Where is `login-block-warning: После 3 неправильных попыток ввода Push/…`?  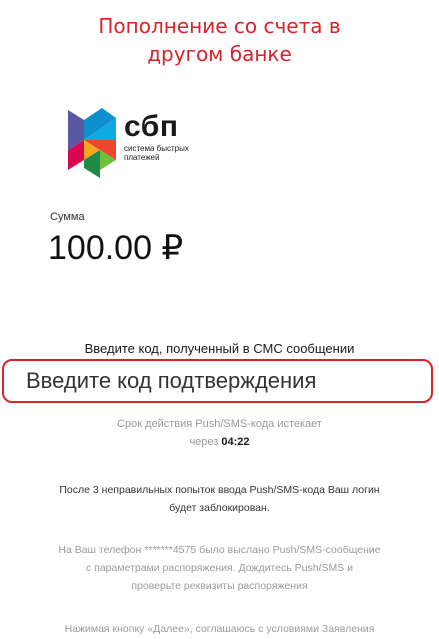 login-block-warning: После 3 неправильных попыток ввода Push/… is located at coordinates (219, 499).